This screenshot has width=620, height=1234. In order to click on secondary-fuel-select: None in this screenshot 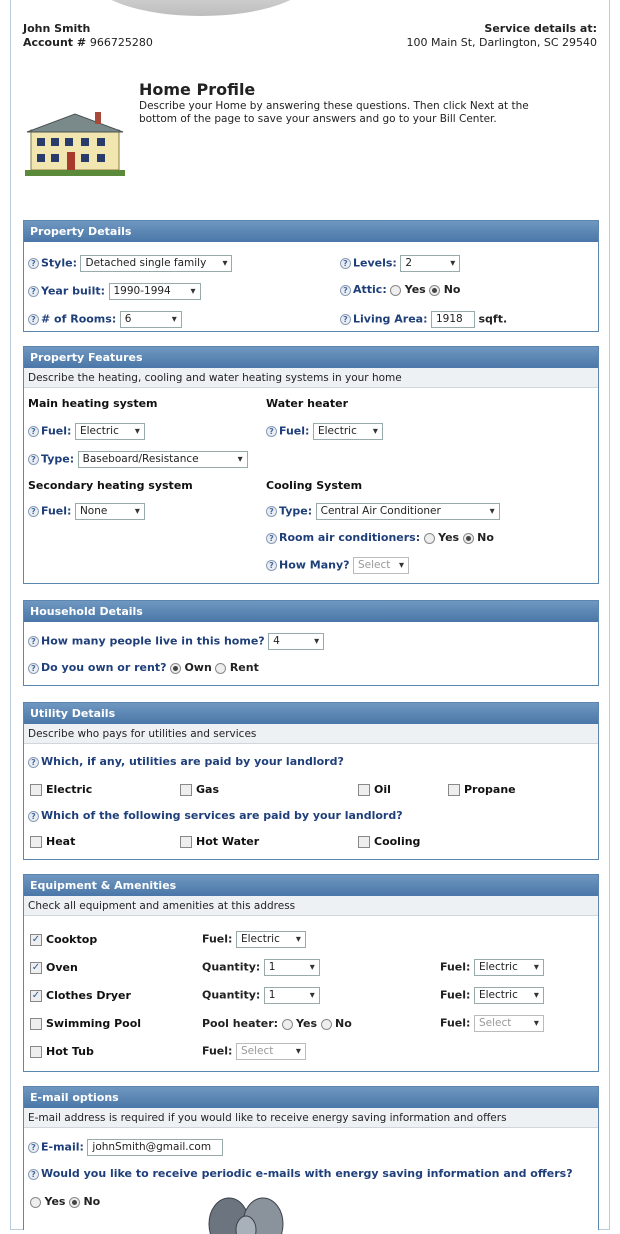, I will do `click(109, 511)`.